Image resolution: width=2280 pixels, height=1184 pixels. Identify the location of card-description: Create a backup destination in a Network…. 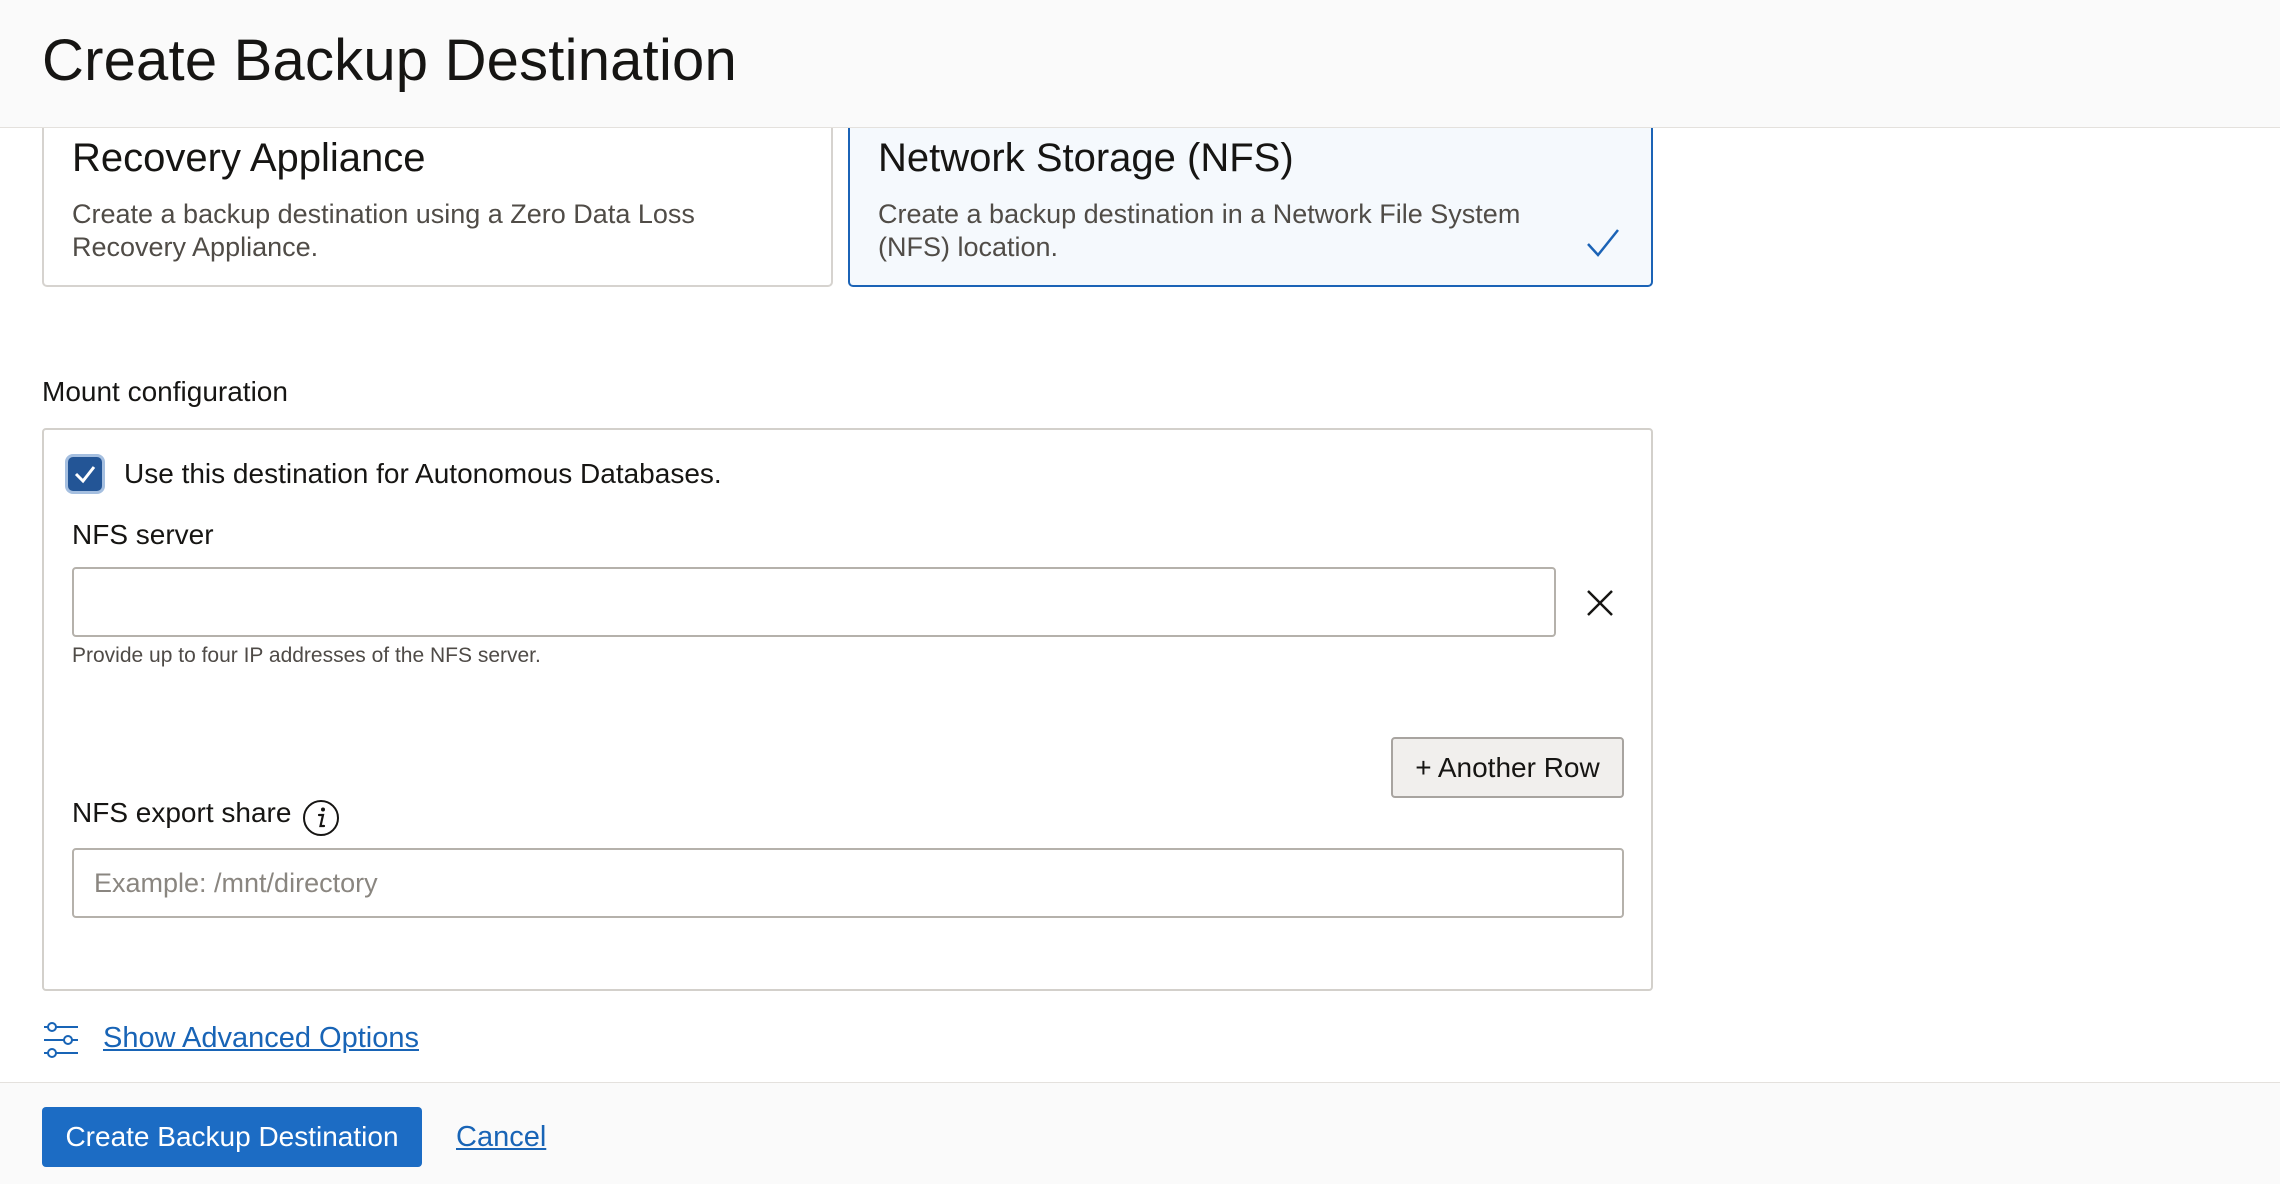
(1199, 230).